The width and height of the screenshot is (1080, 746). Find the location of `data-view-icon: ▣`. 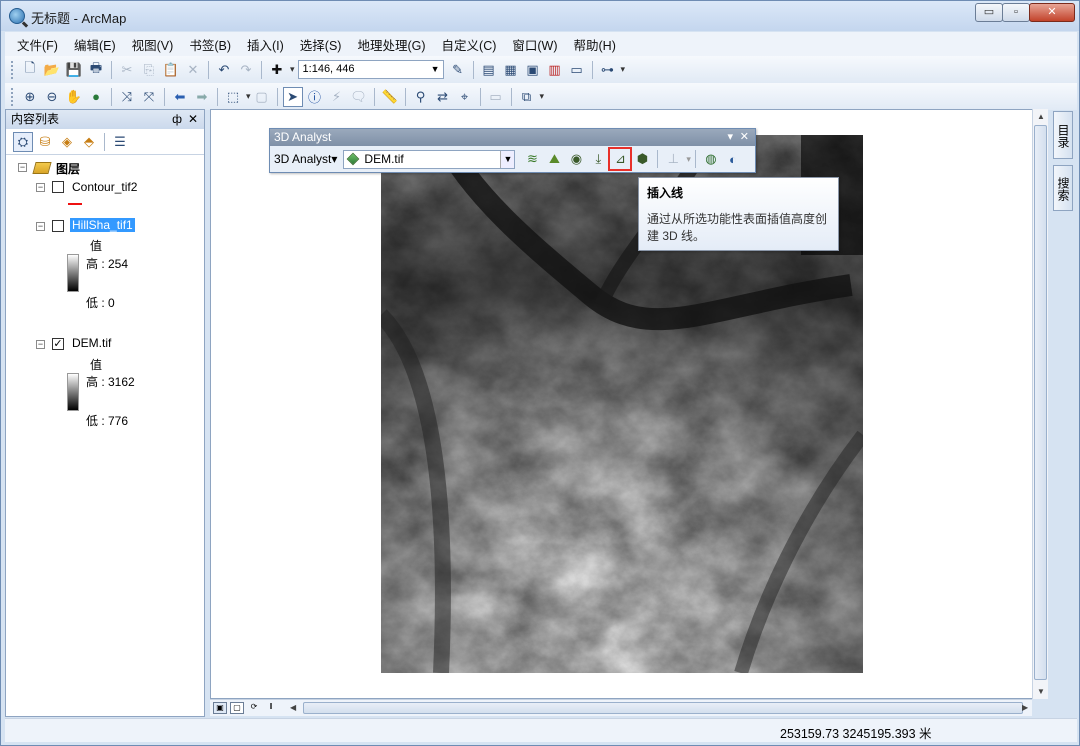

data-view-icon: ▣ is located at coordinates (220, 708).